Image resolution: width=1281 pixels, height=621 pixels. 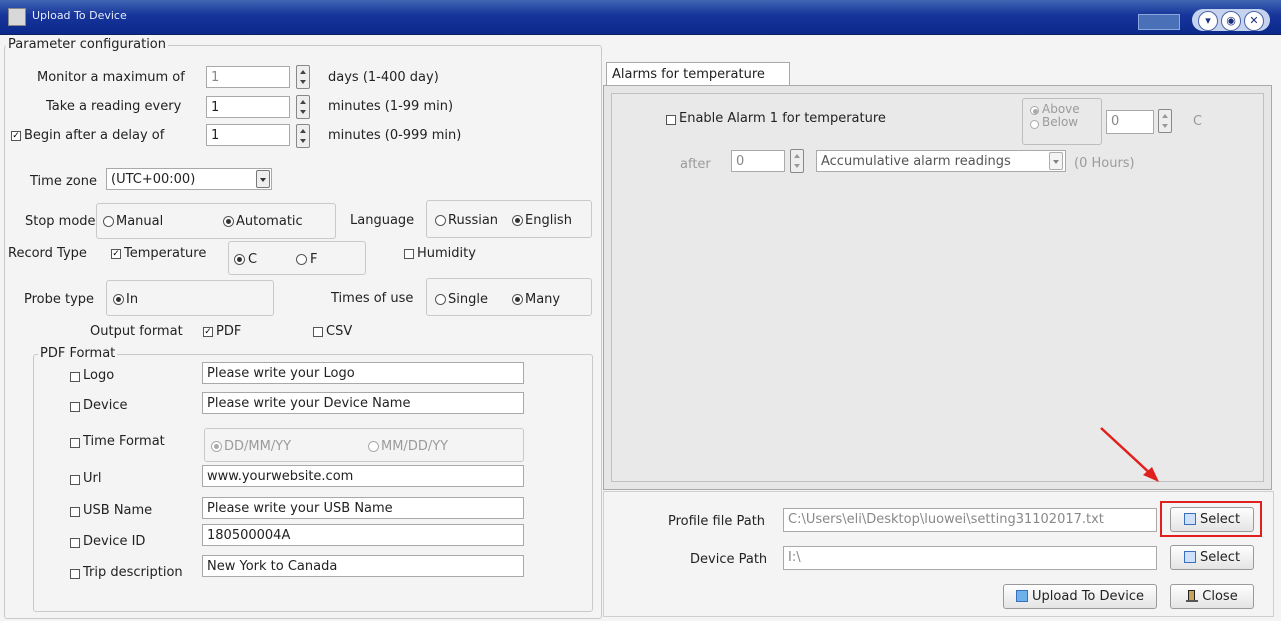 What do you see at coordinates (248, 77) in the screenshot?
I see `monitor-input: 1` at bounding box center [248, 77].